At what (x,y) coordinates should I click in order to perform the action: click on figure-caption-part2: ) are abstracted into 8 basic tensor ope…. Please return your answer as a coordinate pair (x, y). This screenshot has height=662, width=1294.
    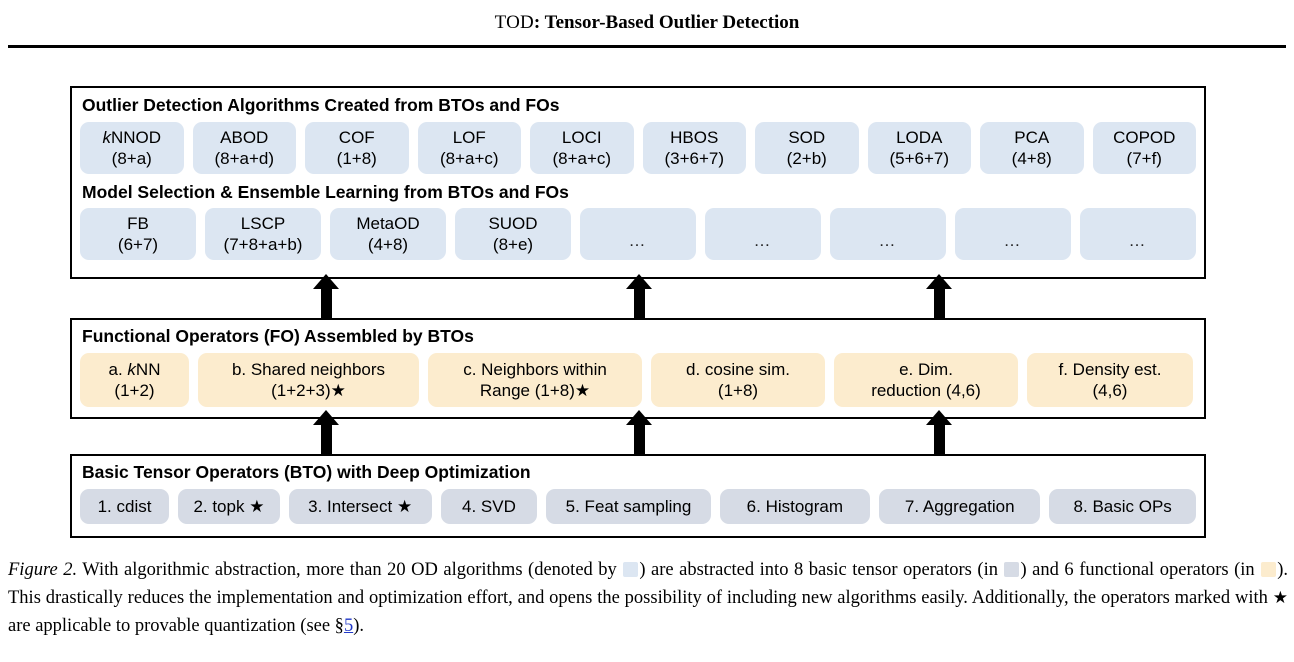
    Looking at the image, I should click on (821, 570).